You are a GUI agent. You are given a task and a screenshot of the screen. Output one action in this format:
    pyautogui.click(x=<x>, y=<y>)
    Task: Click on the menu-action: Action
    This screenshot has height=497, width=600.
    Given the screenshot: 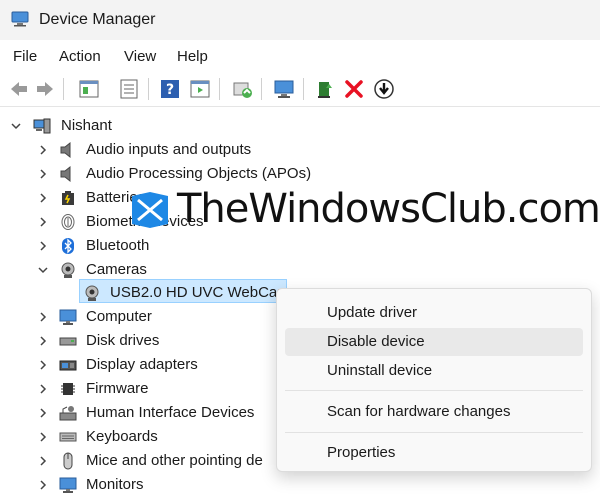 What is the action you would take?
    pyautogui.click(x=80, y=56)
    